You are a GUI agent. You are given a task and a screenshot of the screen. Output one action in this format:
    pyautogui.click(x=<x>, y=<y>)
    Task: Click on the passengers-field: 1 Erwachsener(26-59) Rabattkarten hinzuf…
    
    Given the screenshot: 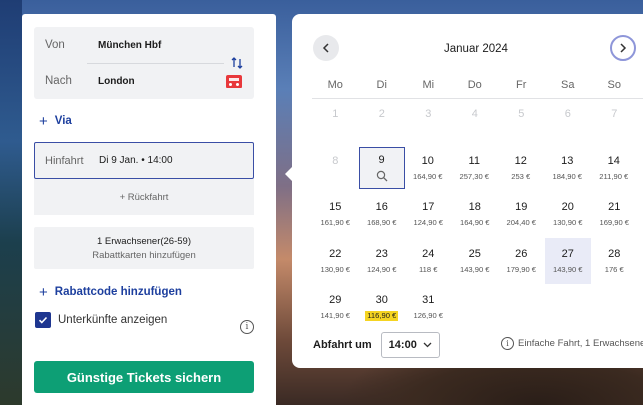 What is the action you would take?
    pyautogui.click(x=144, y=248)
    